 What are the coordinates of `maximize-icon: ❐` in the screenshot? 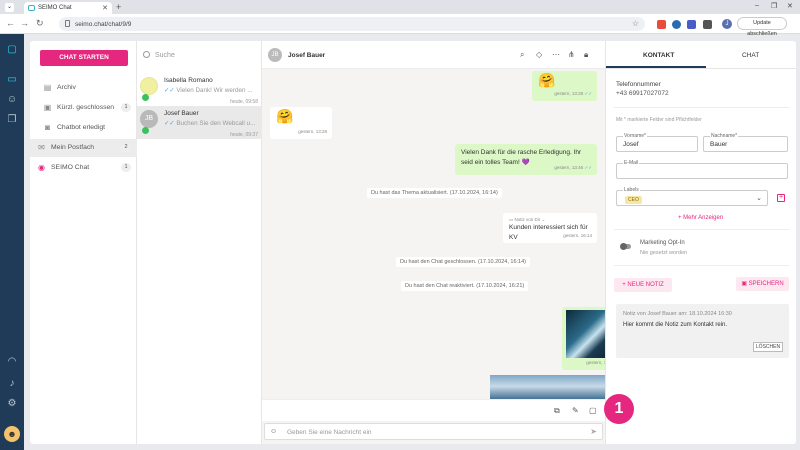 It's located at (774, 6).